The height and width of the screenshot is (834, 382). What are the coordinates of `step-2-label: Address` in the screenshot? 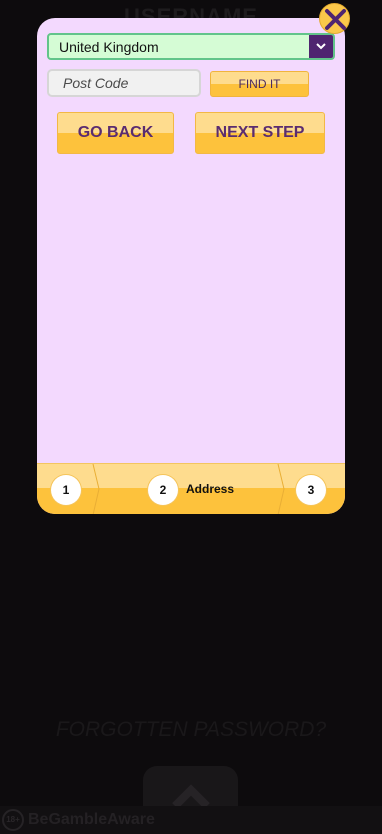 It's located at (210, 489).